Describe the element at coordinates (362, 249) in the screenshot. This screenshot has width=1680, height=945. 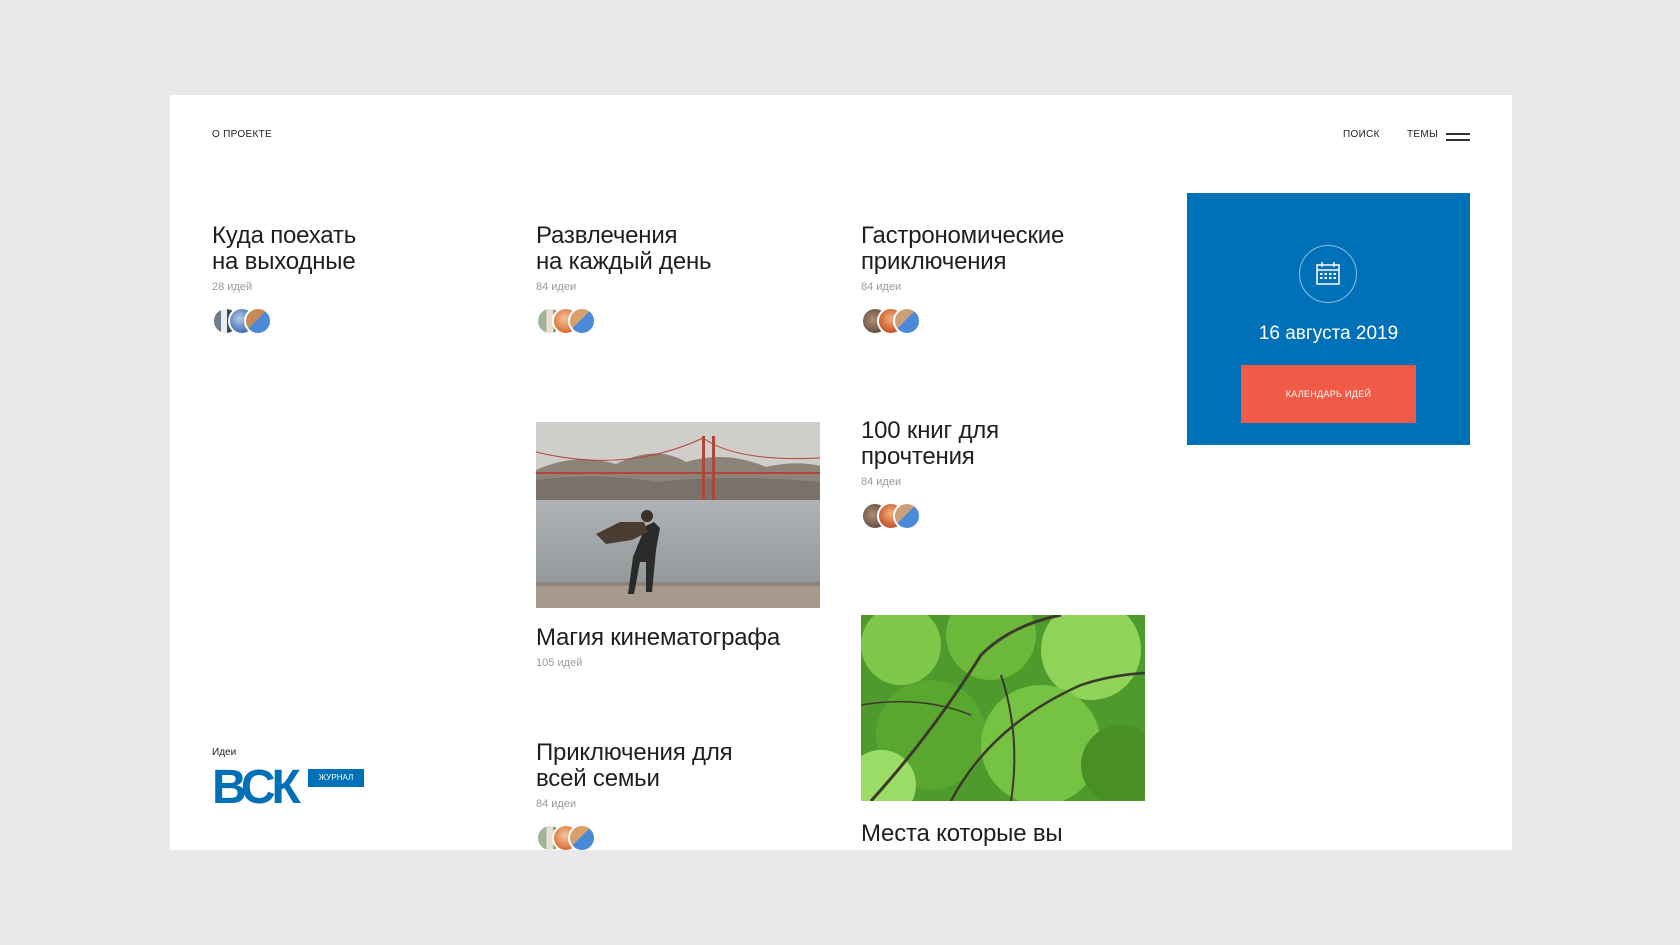
I see `card-title: Куда поехать на выходные` at that location.